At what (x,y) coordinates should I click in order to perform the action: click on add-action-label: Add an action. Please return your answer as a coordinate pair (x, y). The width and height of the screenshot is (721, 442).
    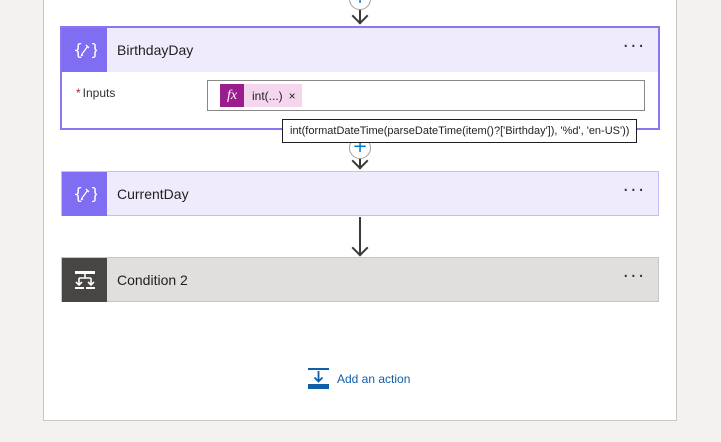
    Looking at the image, I should click on (374, 378).